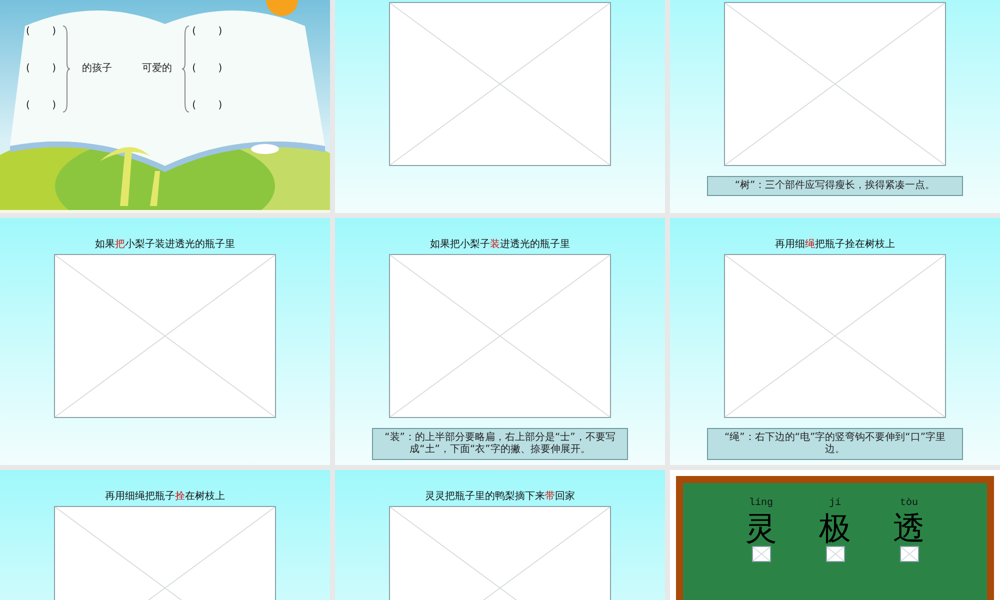 This screenshot has height=600, width=1000. I want to click on slide: 灵灵把瓶子里的鸭梨摘下来带回家, so click(500, 535).